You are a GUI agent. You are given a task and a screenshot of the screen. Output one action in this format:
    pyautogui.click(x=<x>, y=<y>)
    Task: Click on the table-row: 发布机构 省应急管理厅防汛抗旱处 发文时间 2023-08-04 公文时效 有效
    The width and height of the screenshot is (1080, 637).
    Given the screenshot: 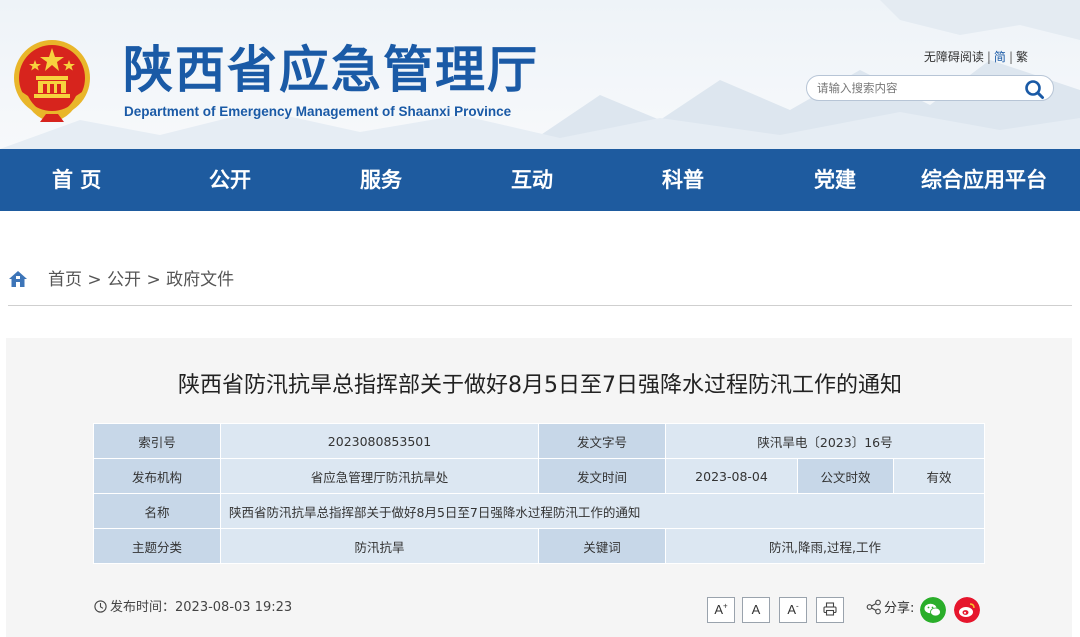 What is the action you would take?
    pyautogui.click(x=539, y=476)
    